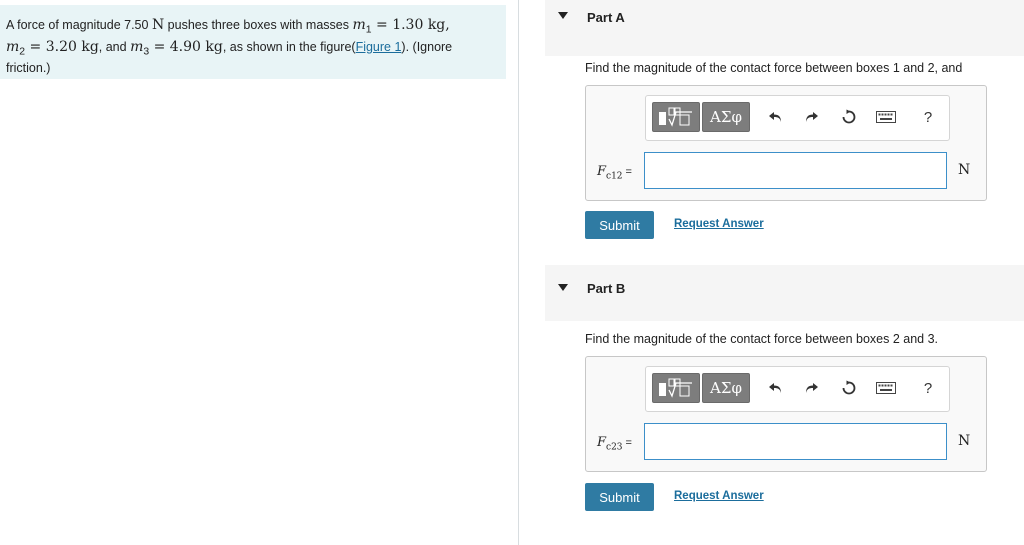 The width and height of the screenshot is (1024, 545). Describe the element at coordinates (795, 170) in the screenshot. I see `part-a-answer-input` at that location.